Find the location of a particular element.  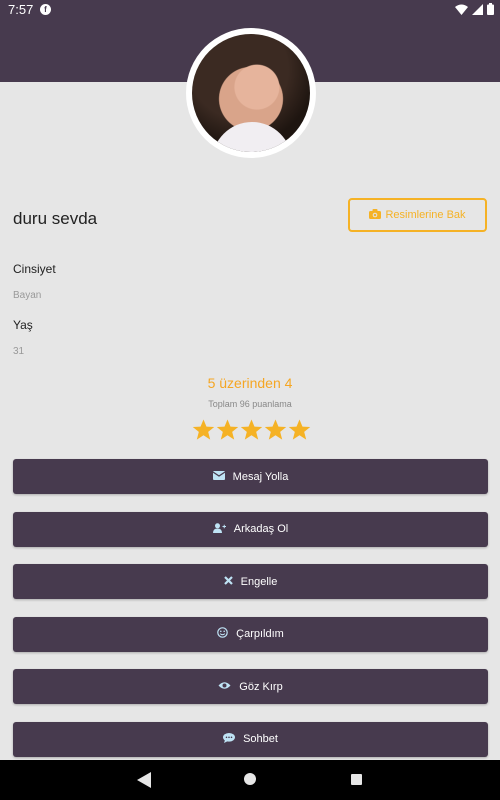

smile-action-button: Çarpıldım is located at coordinates (250, 634).